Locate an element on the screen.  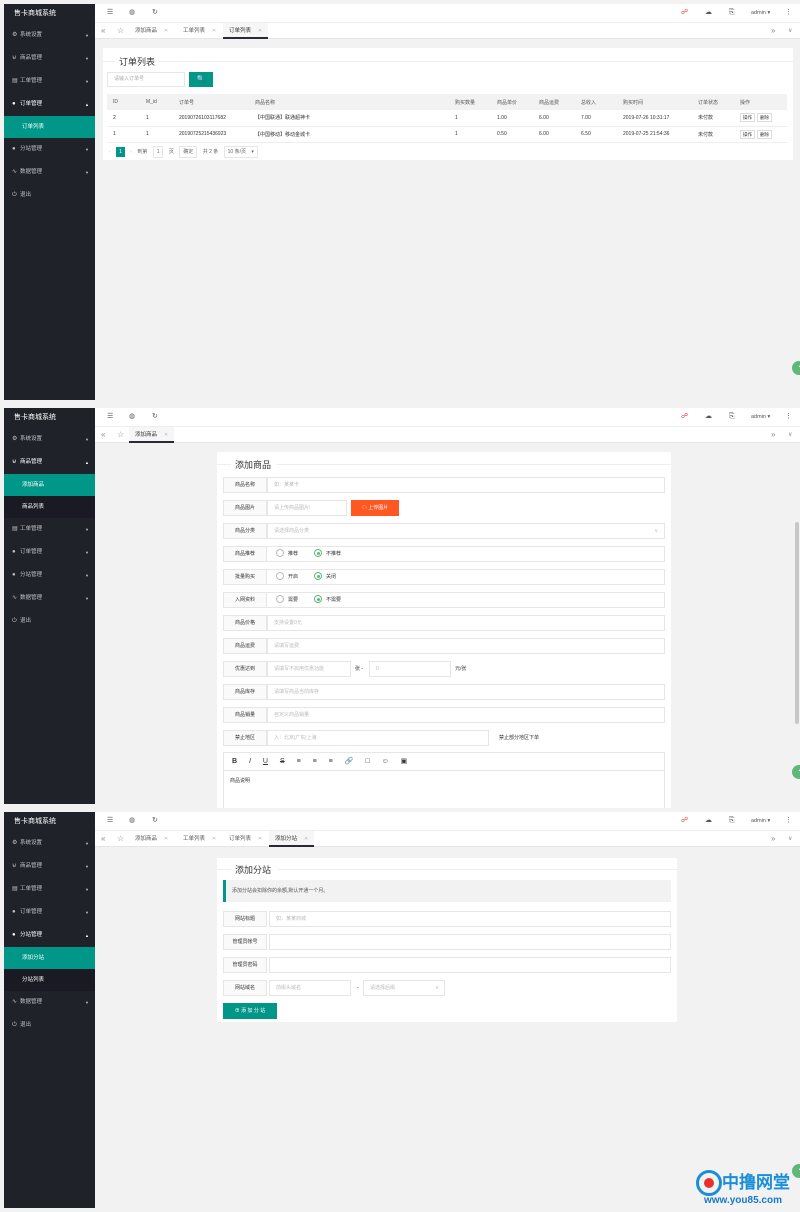
nav-goods-add: 添加商品 is located at coordinates (49, 485).